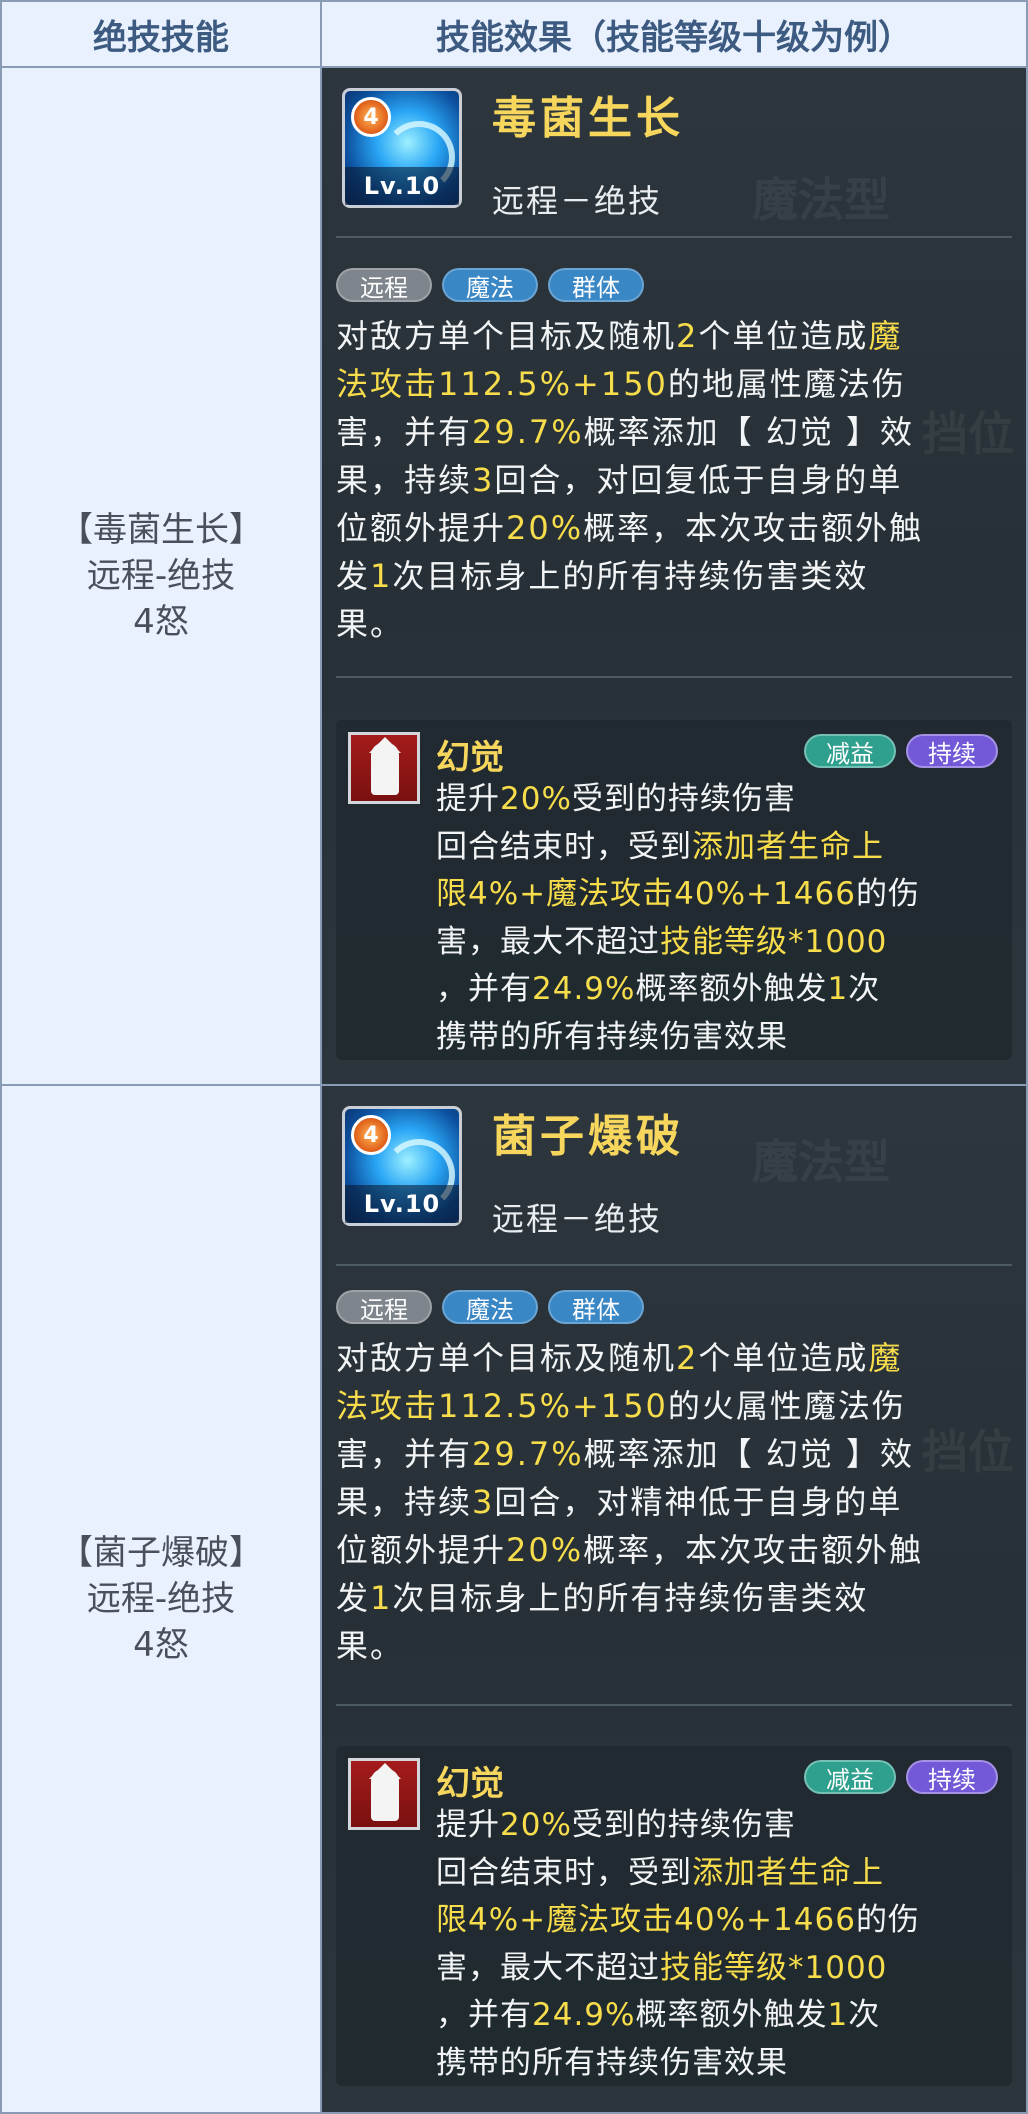 The width and height of the screenshot is (1028, 2114). I want to click on tag-debuff: 减益, so click(850, 1777).